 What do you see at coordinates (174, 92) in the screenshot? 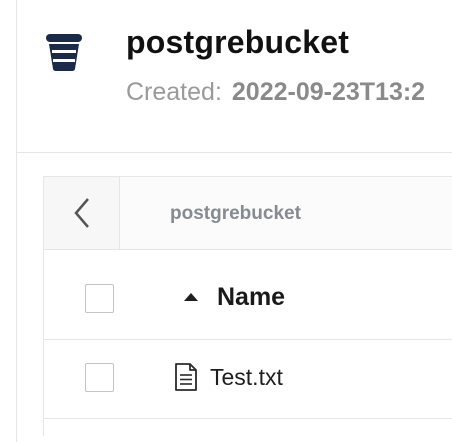
I see `created-label: Created:` at bounding box center [174, 92].